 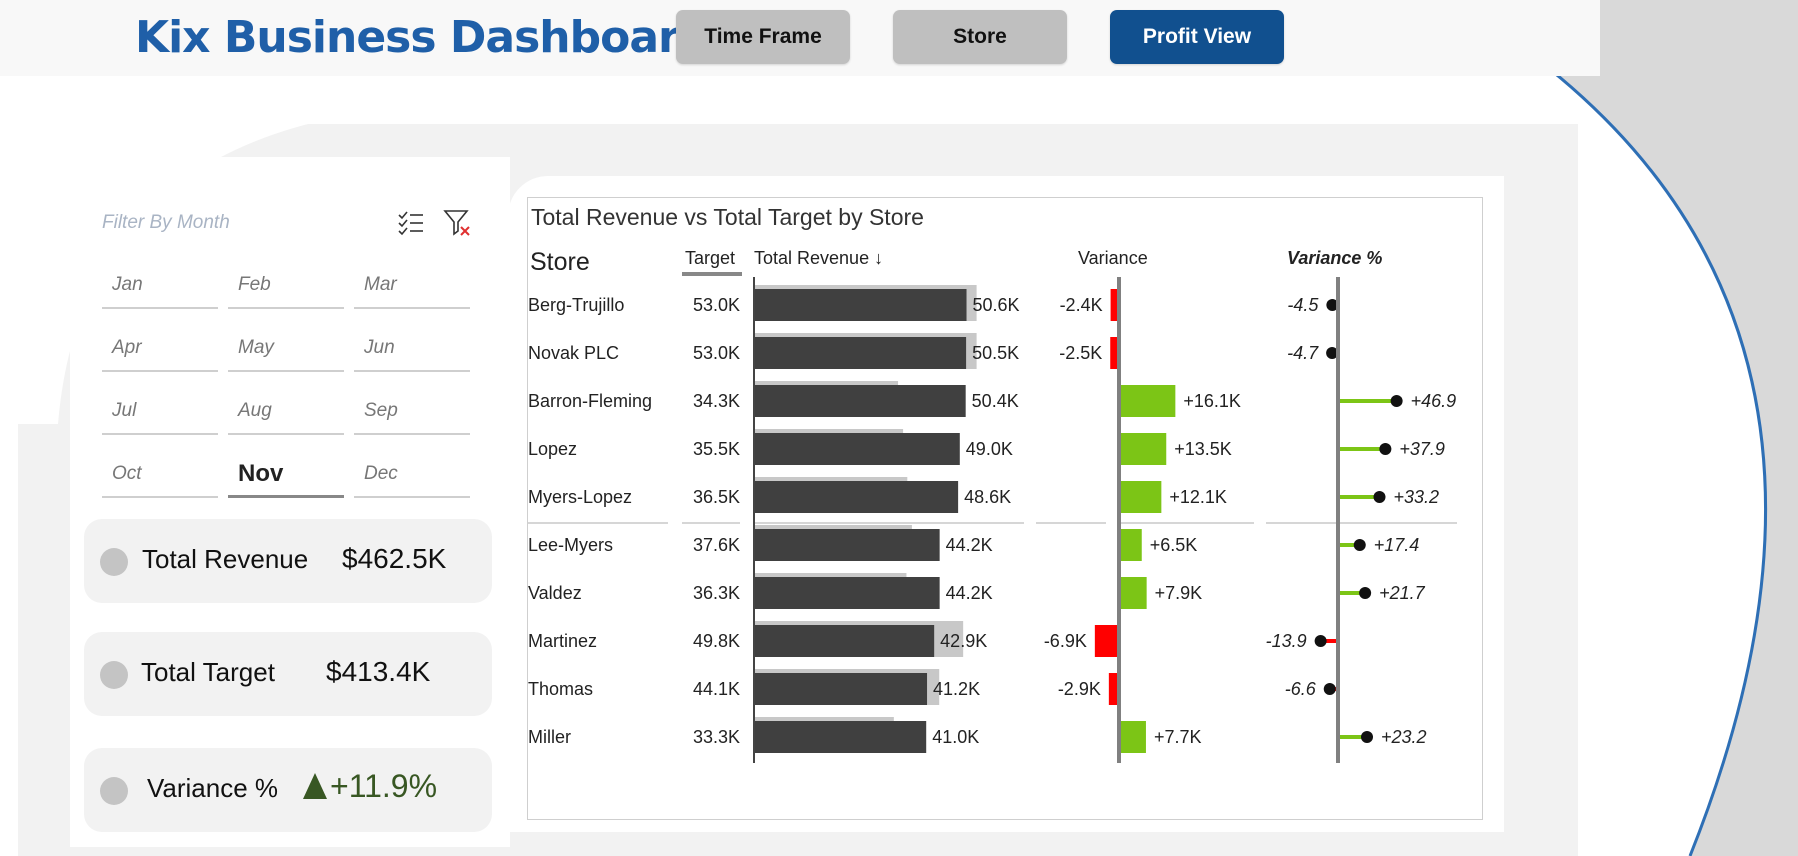 I want to click on store-label: Lopez, so click(x=552, y=449).